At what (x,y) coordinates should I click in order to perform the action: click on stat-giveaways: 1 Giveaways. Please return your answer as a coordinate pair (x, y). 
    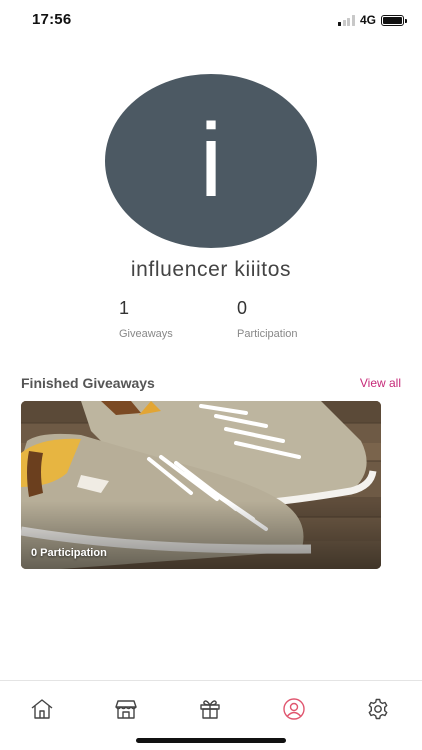
    Looking at the image, I should click on (146, 319).